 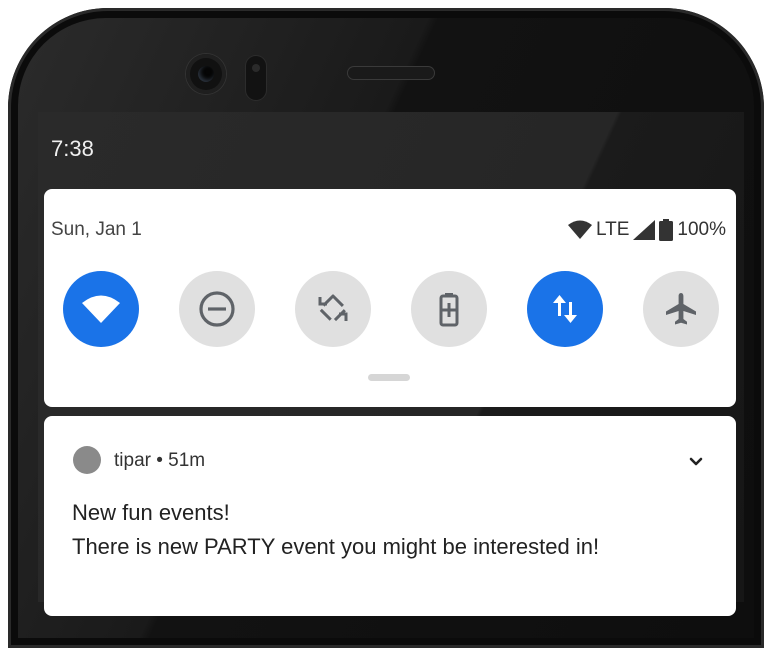 I want to click on front-camera, so click(x=206, y=74).